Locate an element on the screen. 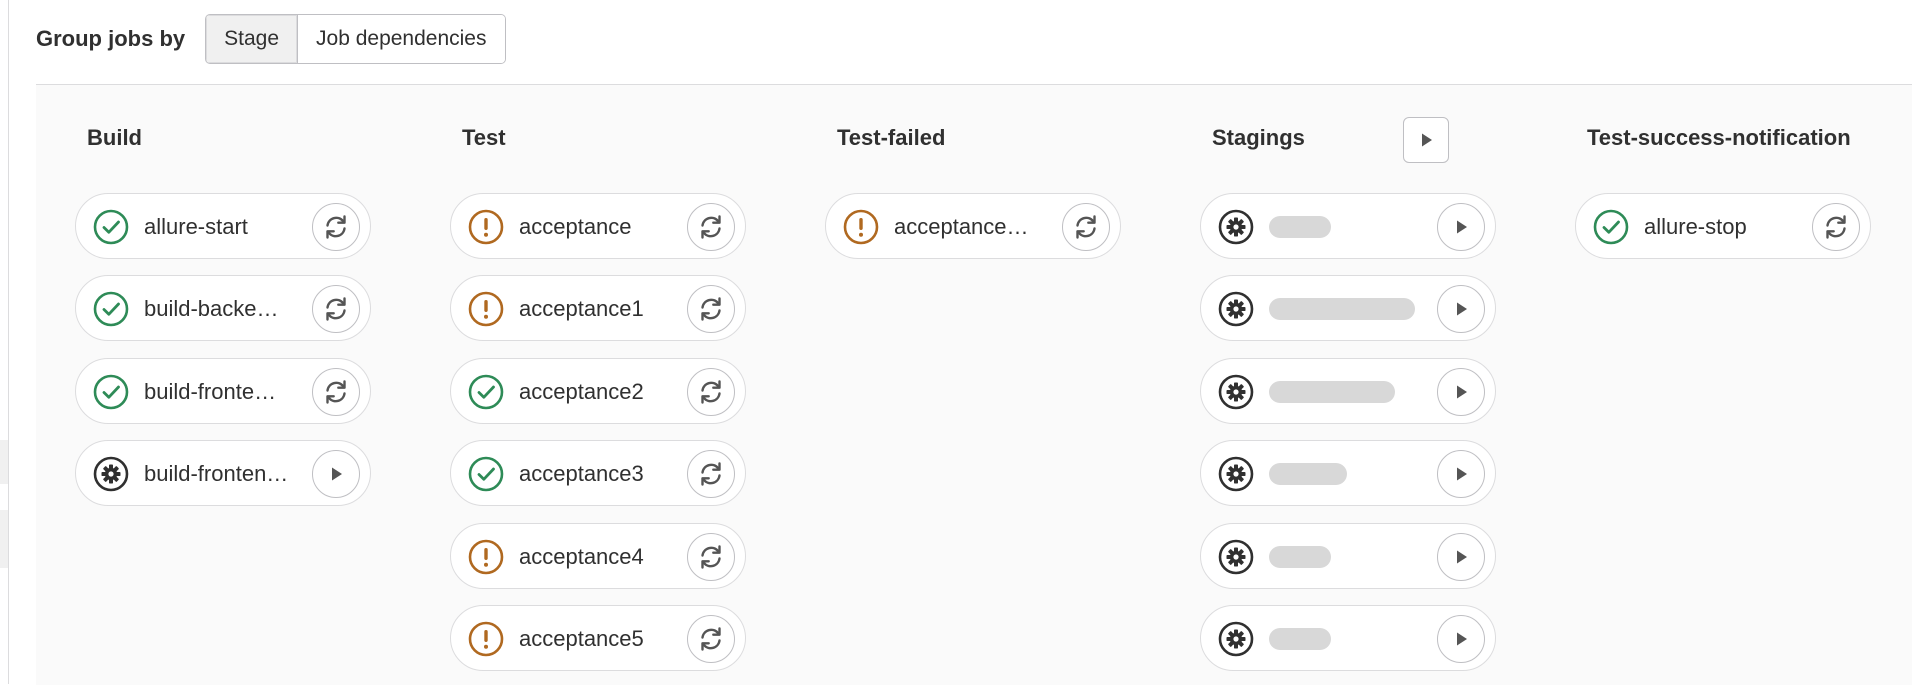 This screenshot has height=685, width=1912. run-all-stage-button is located at coordinates (1426, 140).